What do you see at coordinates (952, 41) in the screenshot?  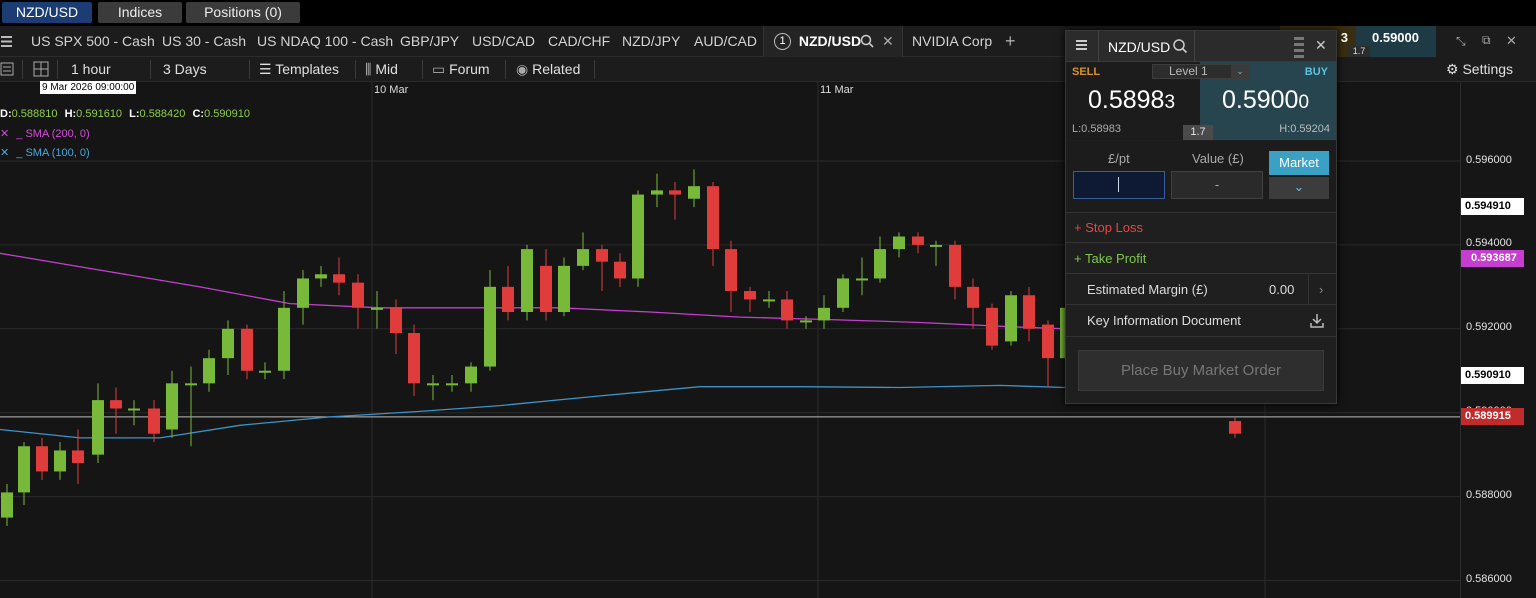 I see `instrument-tab-nvidia: NVIDIA Corp` at bounding box center [952, 41].